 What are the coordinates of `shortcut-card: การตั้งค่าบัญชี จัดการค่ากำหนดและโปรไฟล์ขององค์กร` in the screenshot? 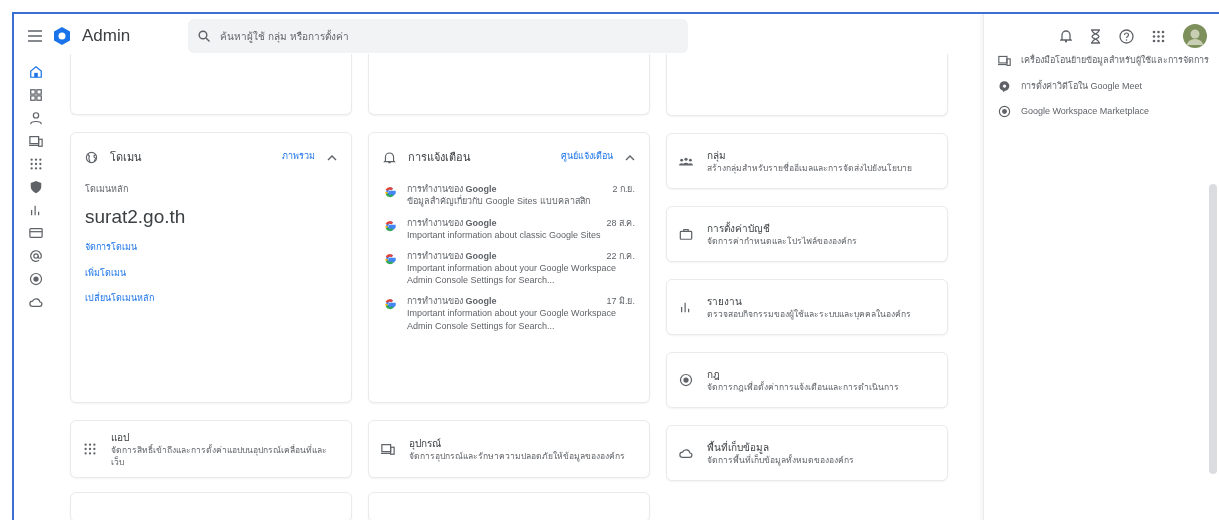 It's located at (807, 234).